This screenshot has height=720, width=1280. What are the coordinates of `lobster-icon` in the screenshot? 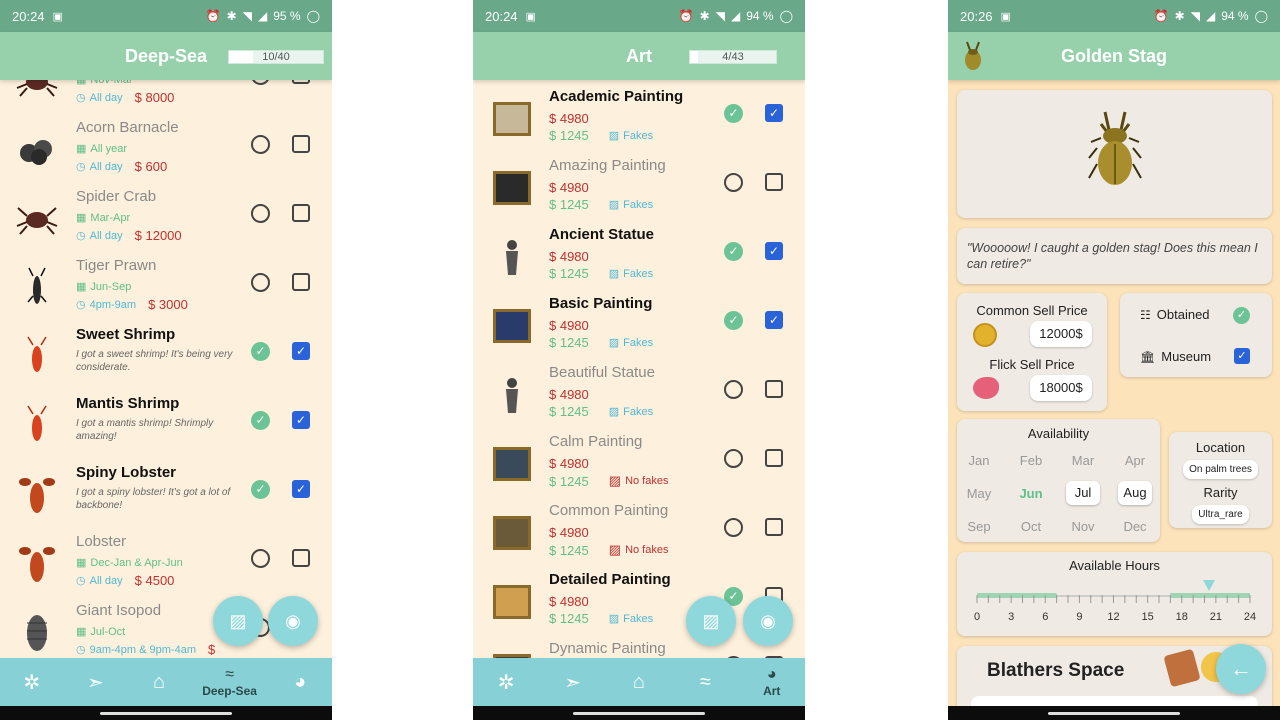 It's located at (37, 495).